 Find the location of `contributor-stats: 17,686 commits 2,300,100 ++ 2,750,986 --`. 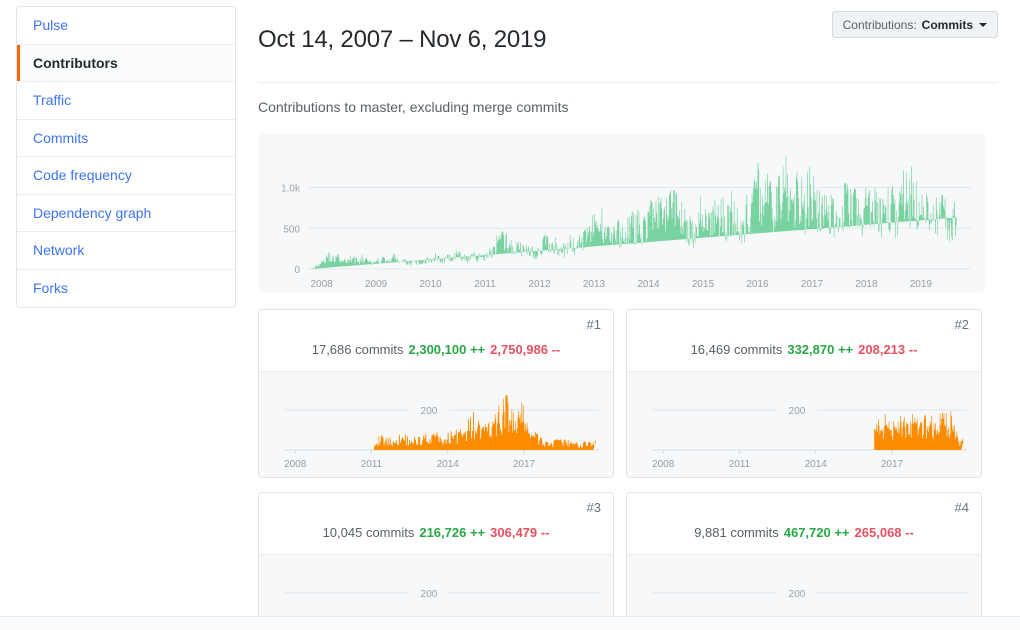

contributor-stats: 17,686 commits 2,300,100 ++ 2,750,986 -- is located at coordinates (436, 349).